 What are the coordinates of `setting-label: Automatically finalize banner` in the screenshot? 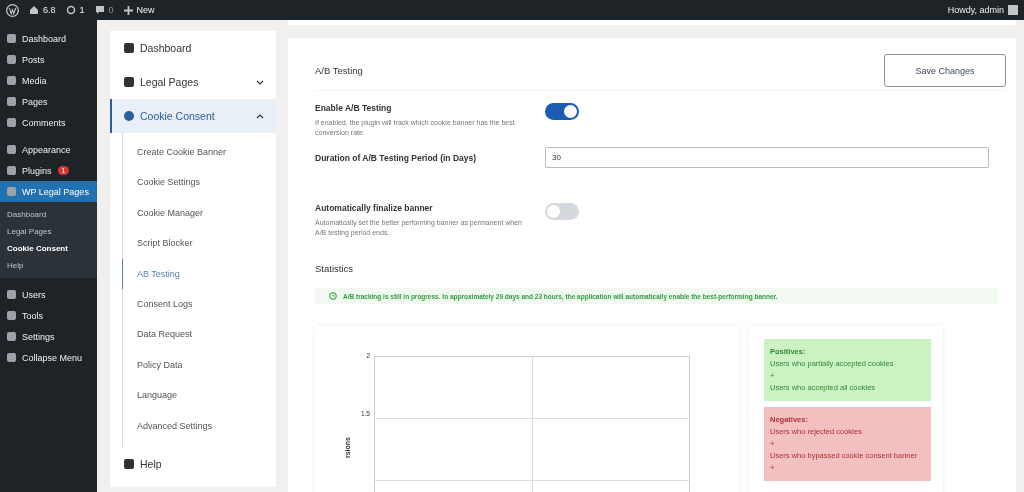 It's located at (374, 208).